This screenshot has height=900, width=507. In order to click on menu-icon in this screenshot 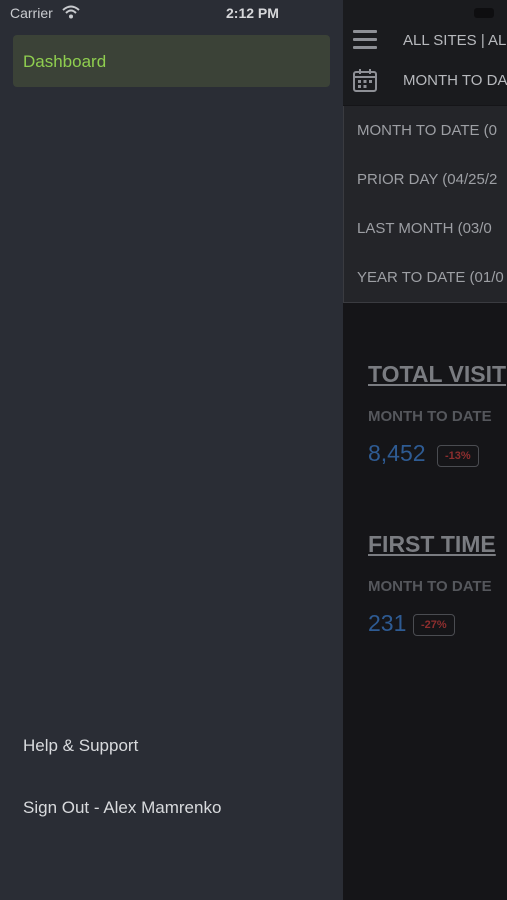, I will do `click(365, 40)`.